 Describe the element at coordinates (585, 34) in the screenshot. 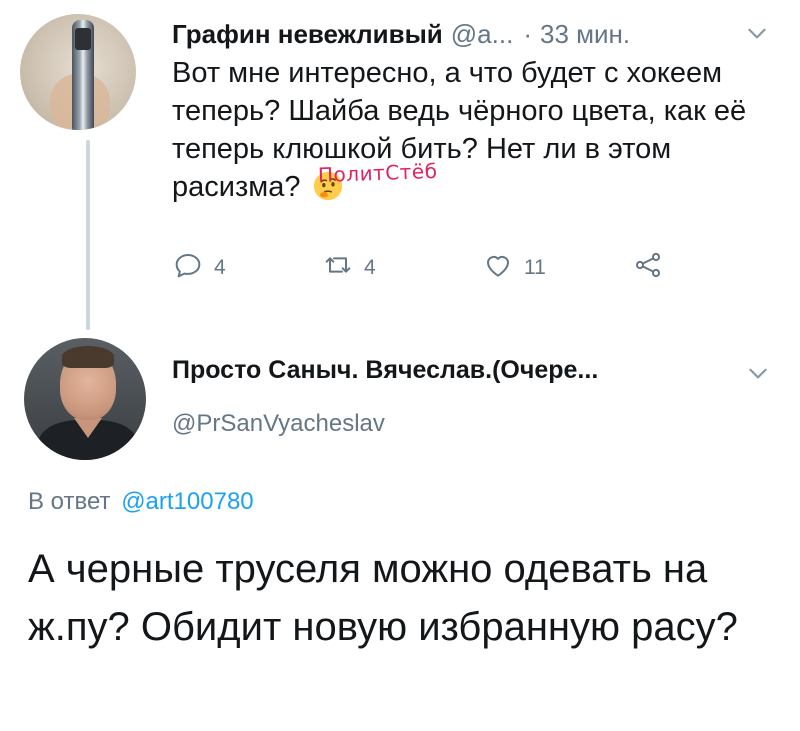

I see `tweet1-timestamp: 33 мин.` at that location.